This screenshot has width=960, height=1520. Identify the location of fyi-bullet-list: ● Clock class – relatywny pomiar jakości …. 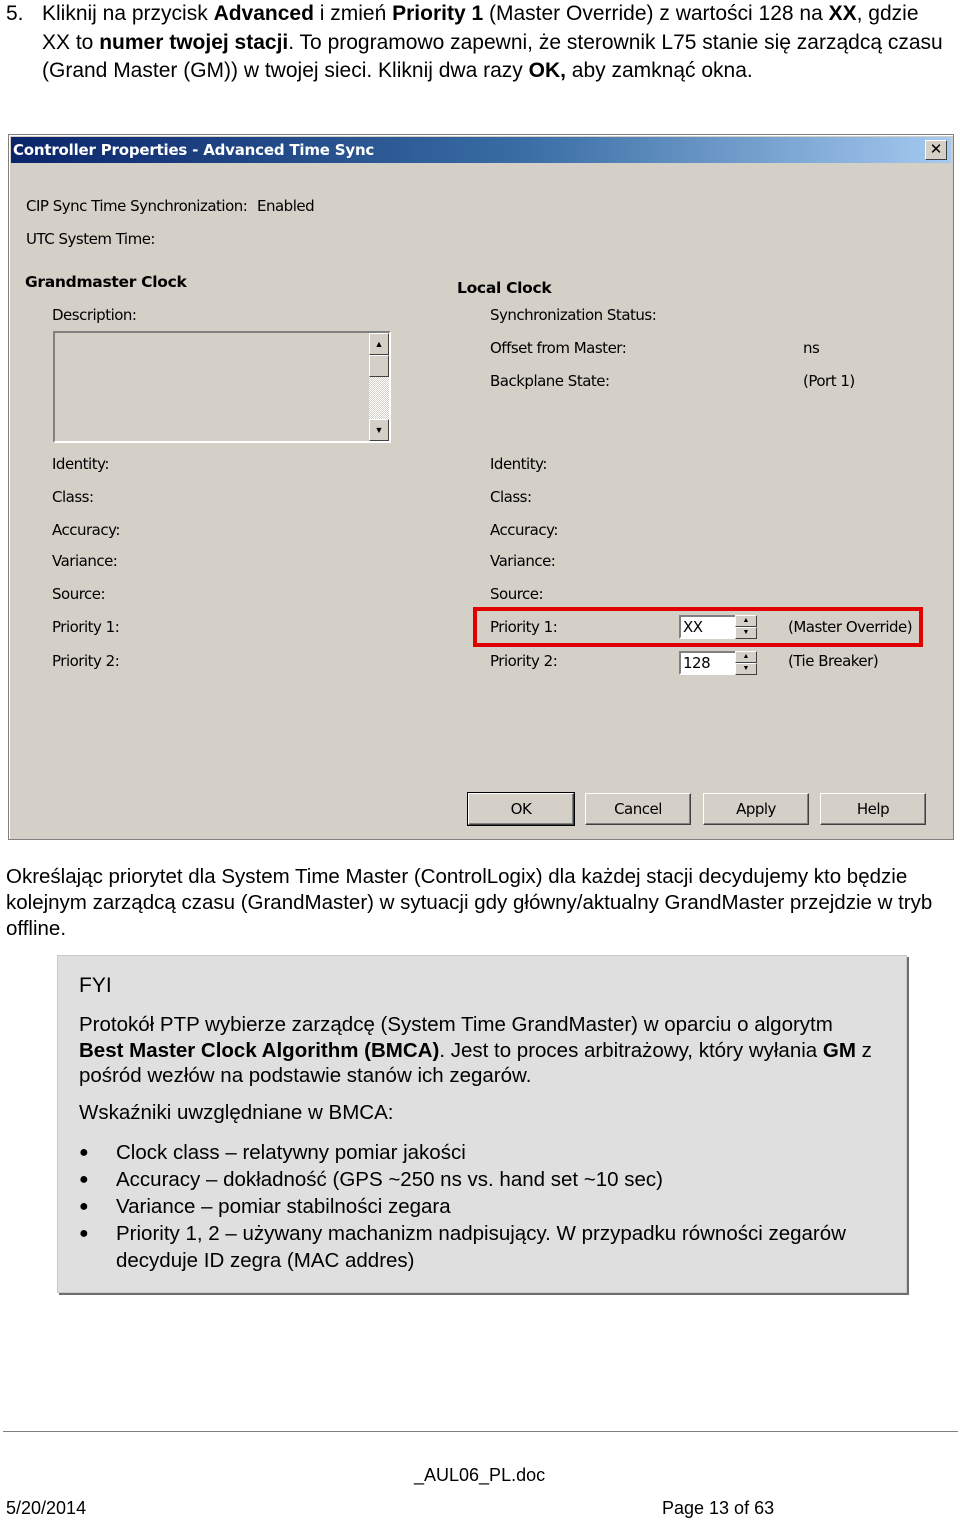
(479, 1206).